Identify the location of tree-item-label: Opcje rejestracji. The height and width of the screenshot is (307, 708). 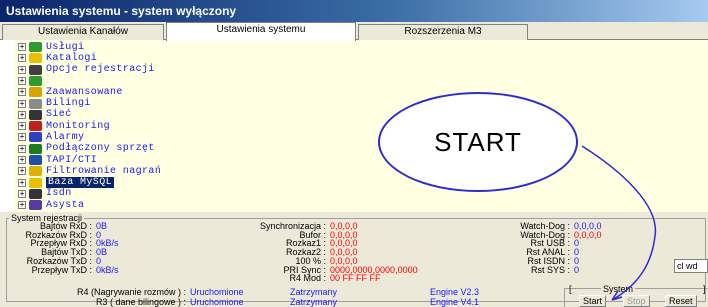
(100, 70).